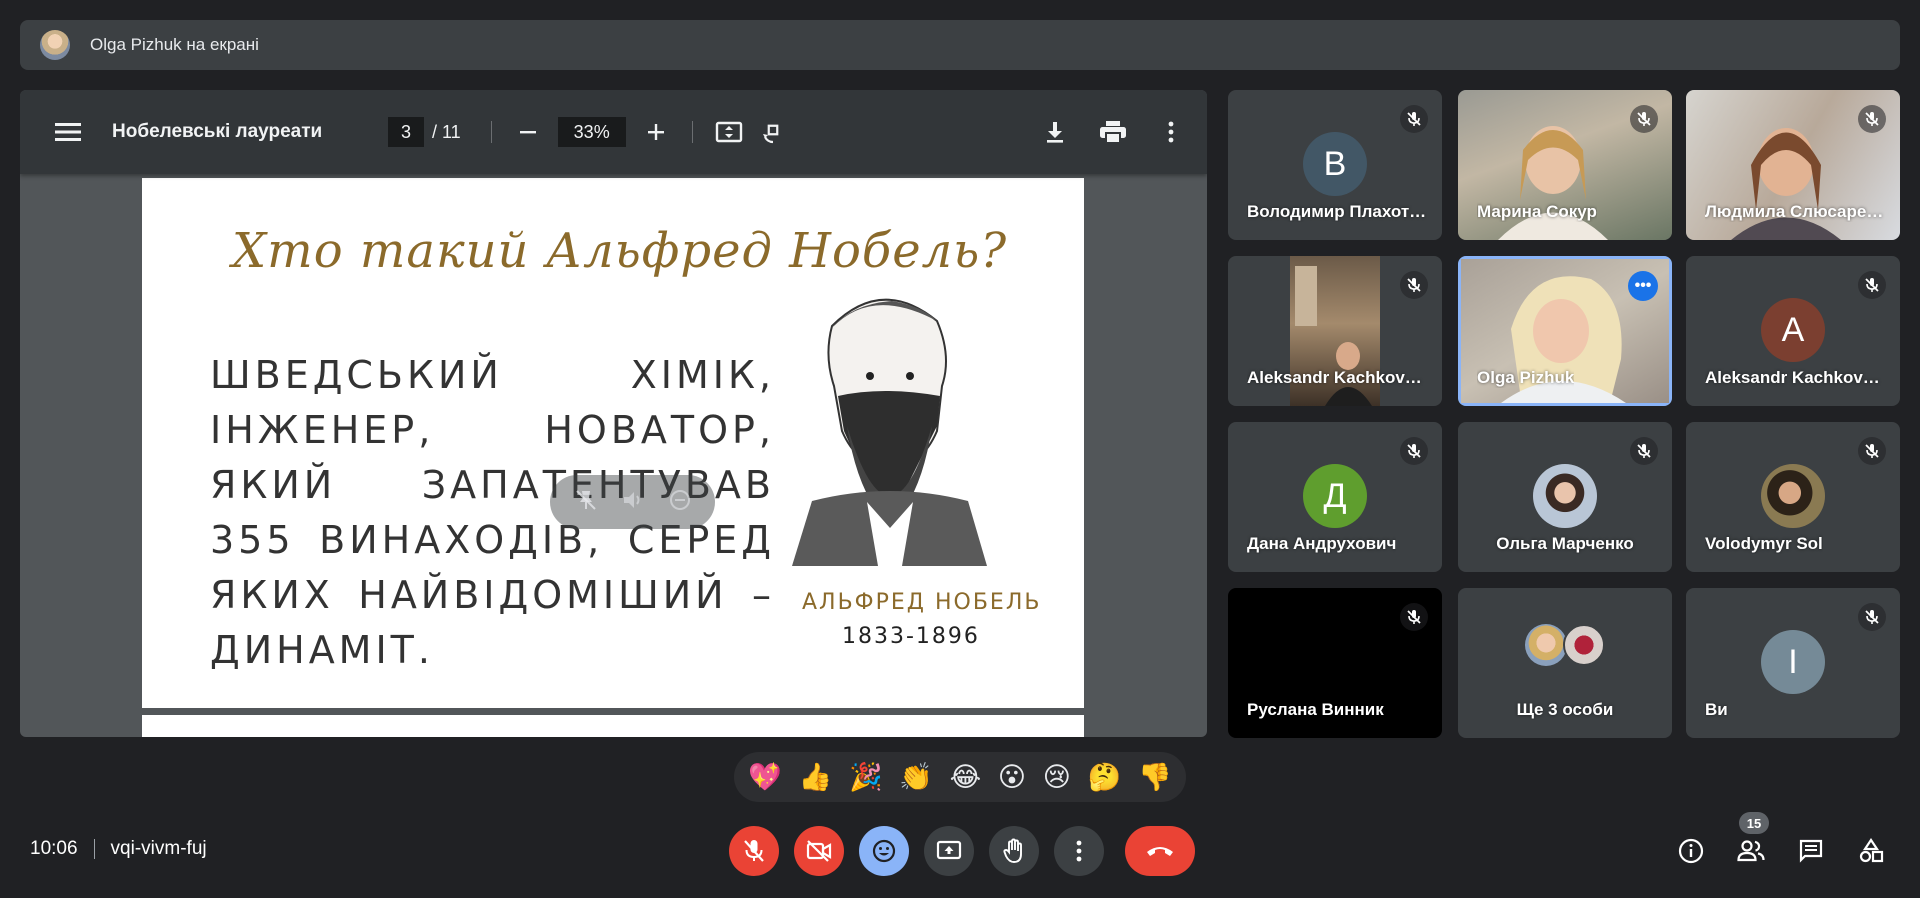 This screenshot has height=898, width=1920. I want to click on reaction-bar: 💖 👍 🎉 👏 😂 😮 😢 🤔 👎, so click(960, 777).